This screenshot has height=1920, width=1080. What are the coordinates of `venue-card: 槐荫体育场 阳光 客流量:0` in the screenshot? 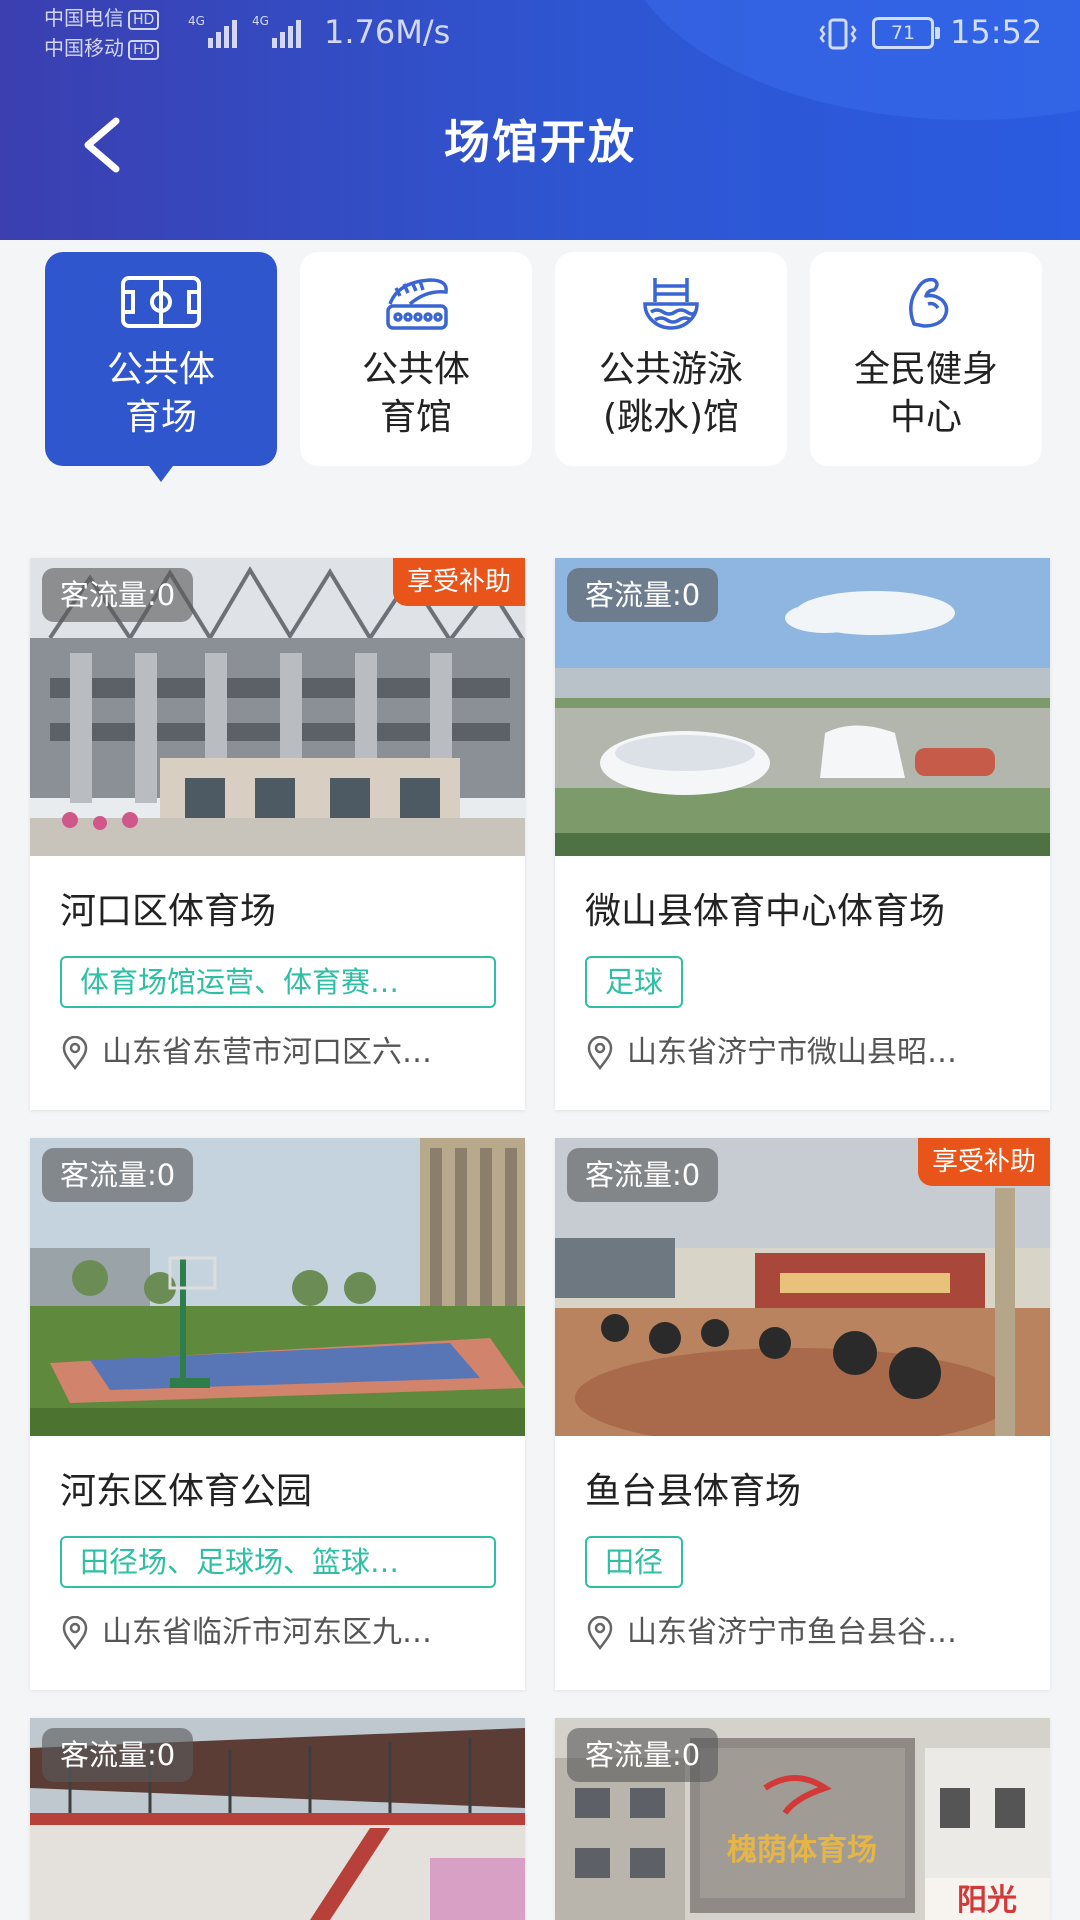 It's located at (802, 1819).